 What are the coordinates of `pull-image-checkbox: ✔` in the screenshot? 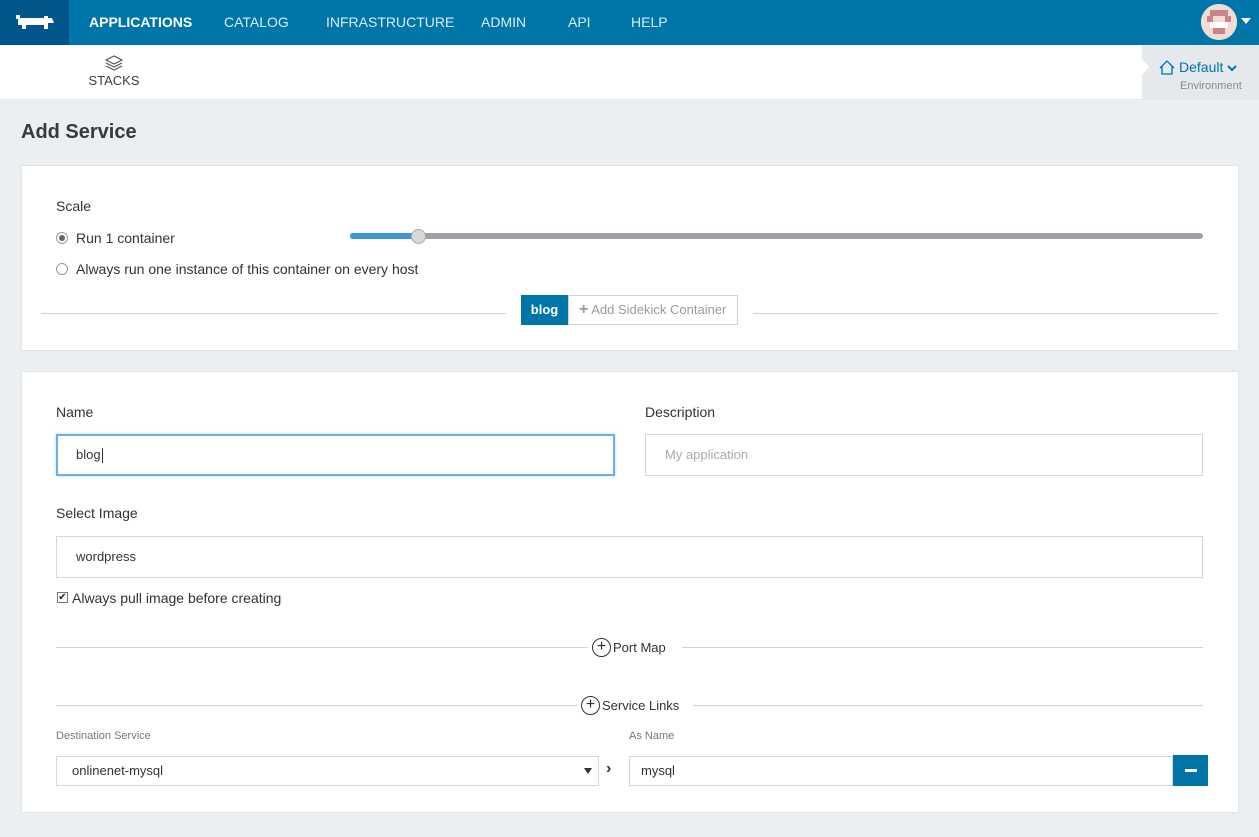 It's located at (62, 597).